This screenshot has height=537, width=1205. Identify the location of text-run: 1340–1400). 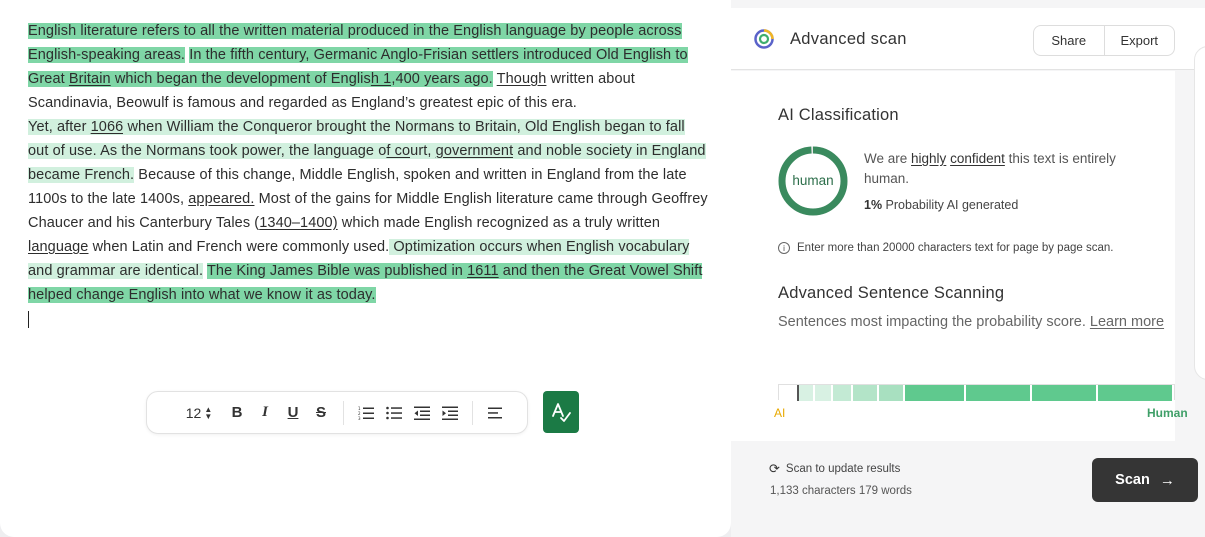
(298, 223).